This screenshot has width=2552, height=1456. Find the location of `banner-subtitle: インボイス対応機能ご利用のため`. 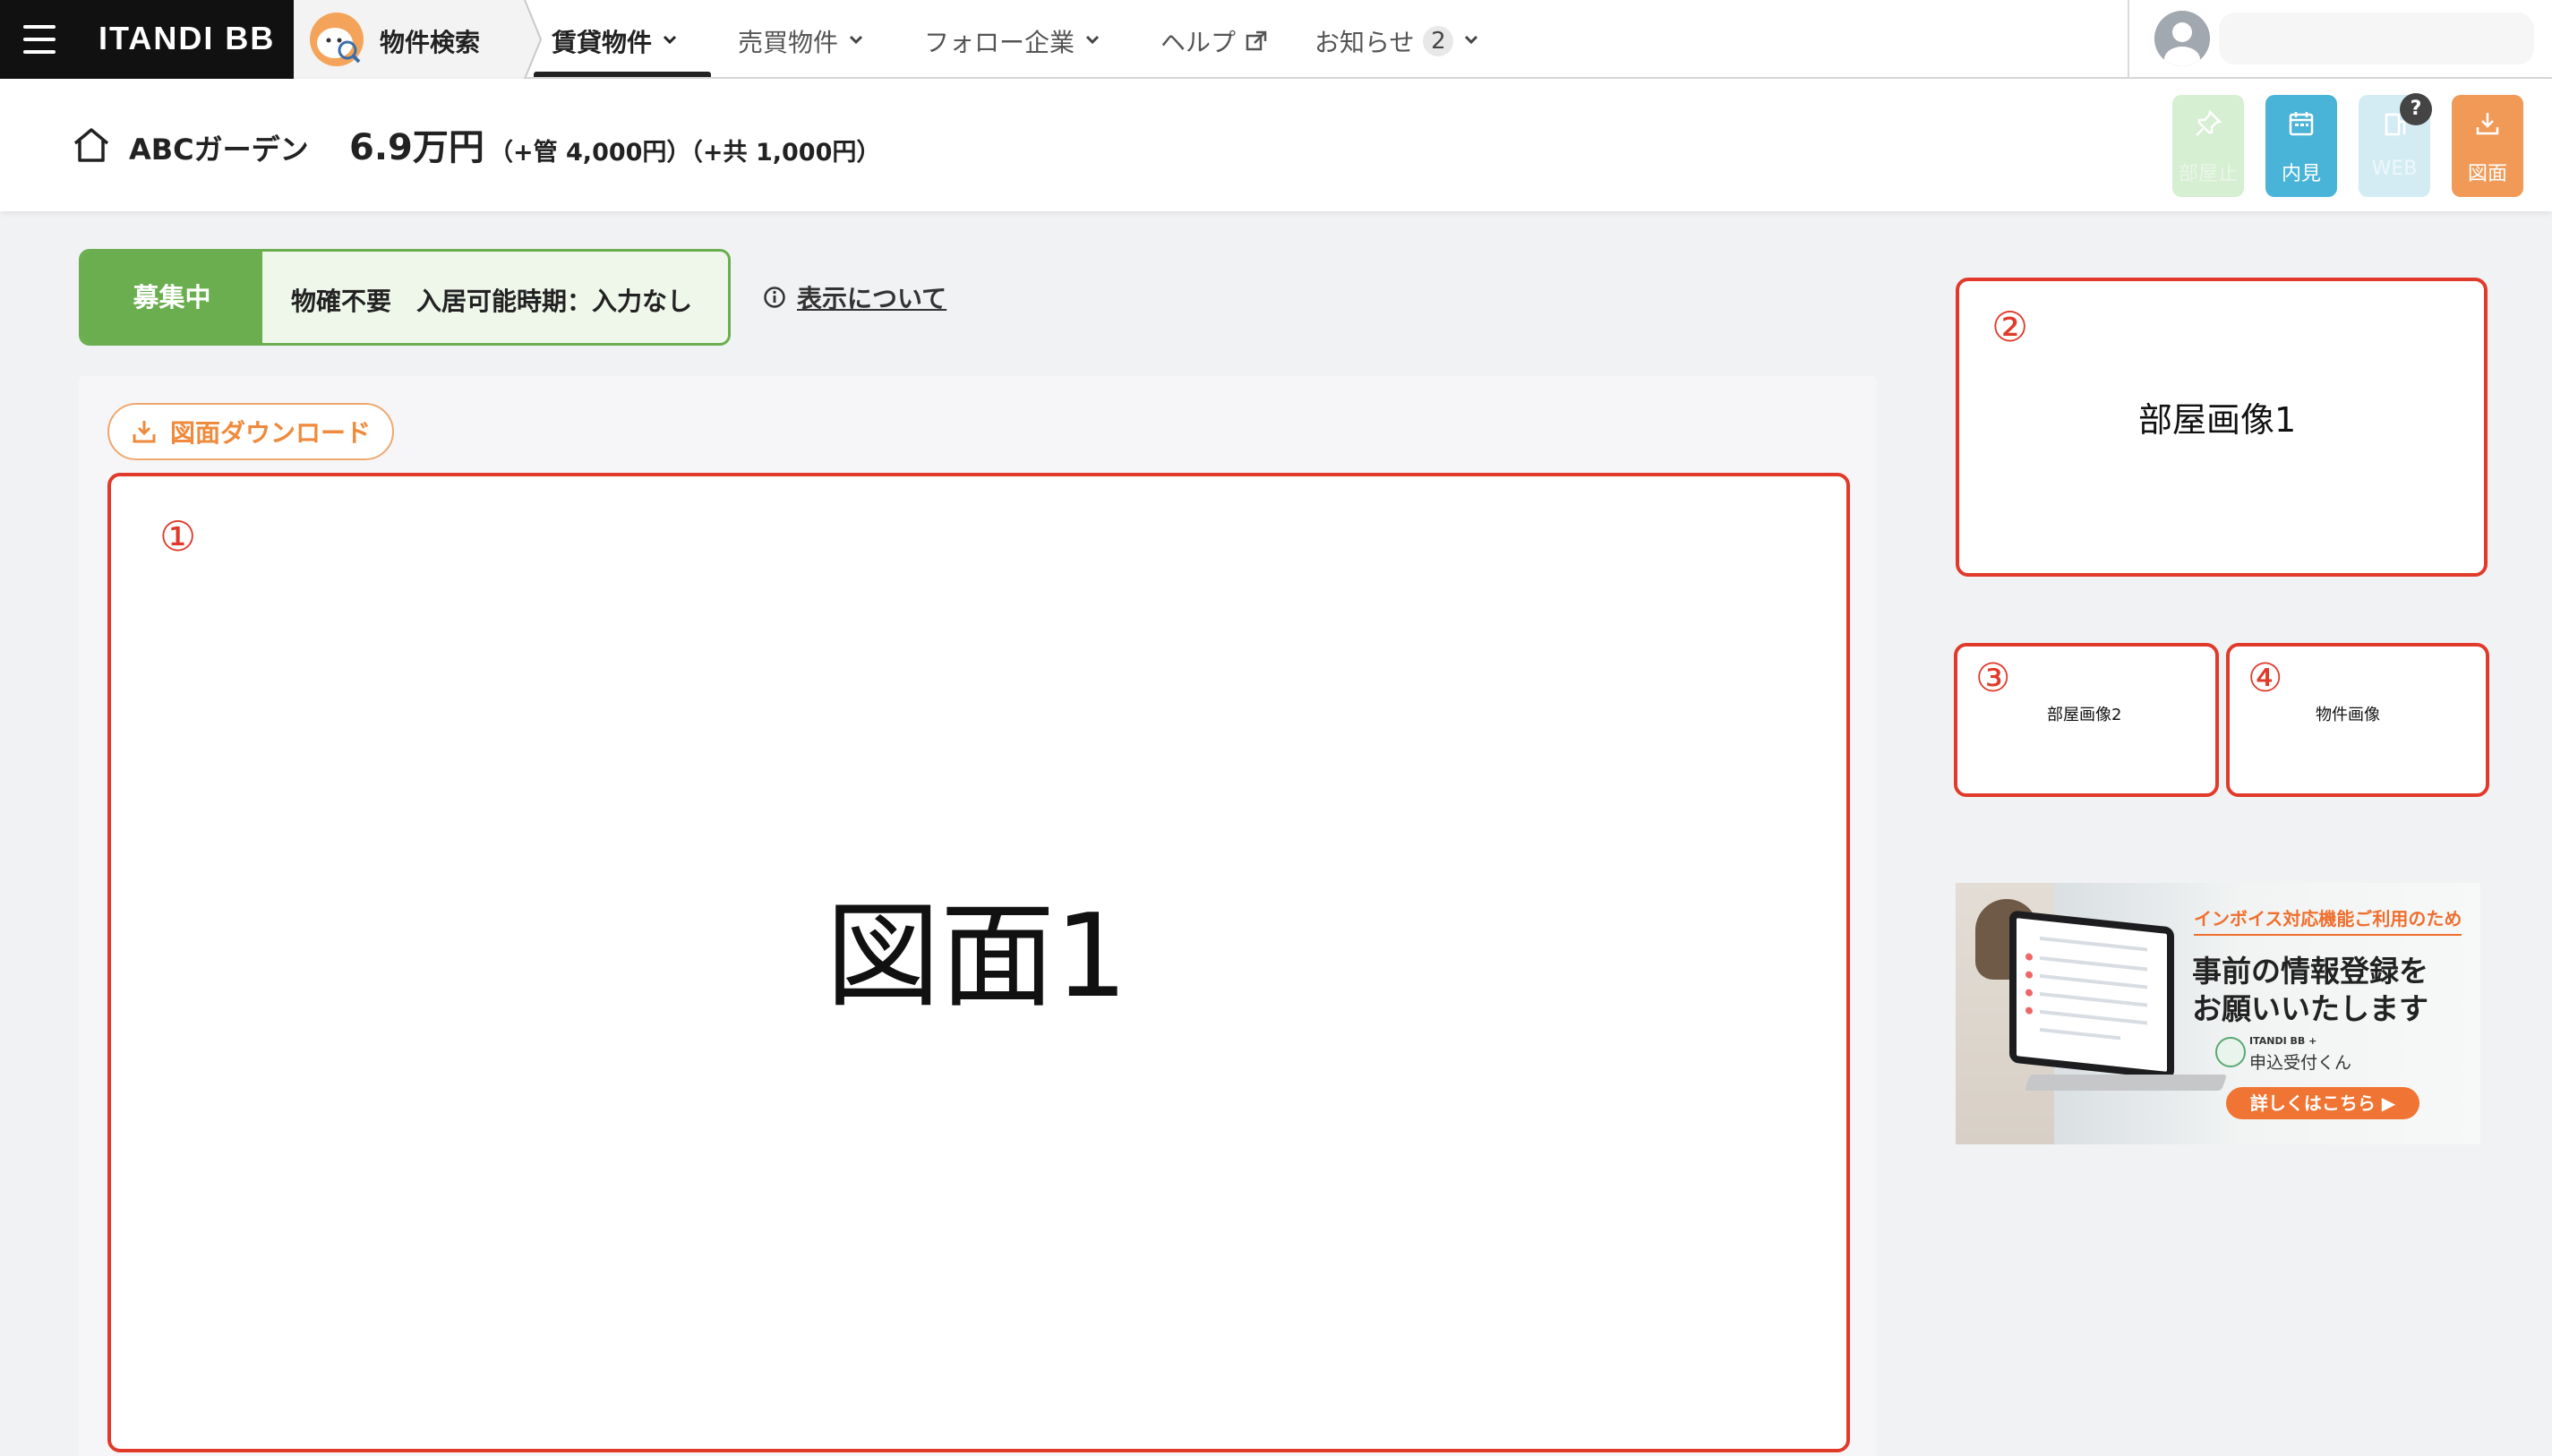

banner-subtitle: インボイス対応機能ご利用のため is located at coordinates (2328, 920).